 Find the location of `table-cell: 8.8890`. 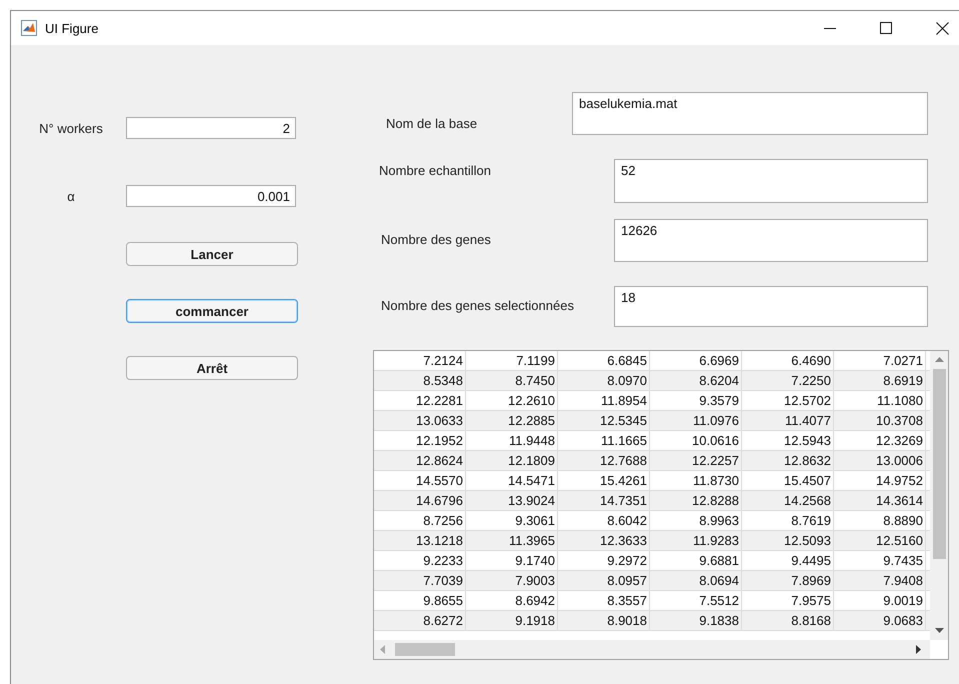

table-cell: 8.8890 is located at coordinates (880, 520).